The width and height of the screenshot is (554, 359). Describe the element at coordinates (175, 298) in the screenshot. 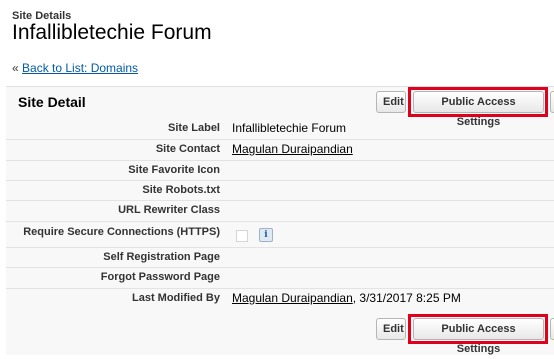

I see `last-modified-label: Last Modified By` at that location.